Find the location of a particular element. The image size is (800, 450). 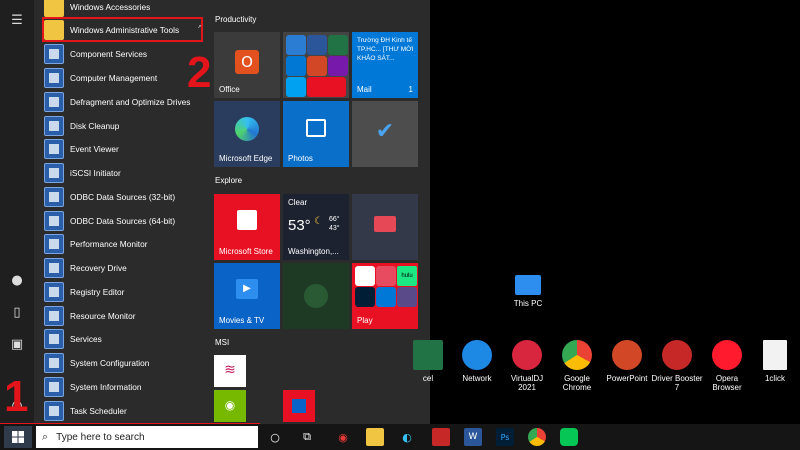

app-system-configuration: System Configuration is located at coordinates (126, 363).